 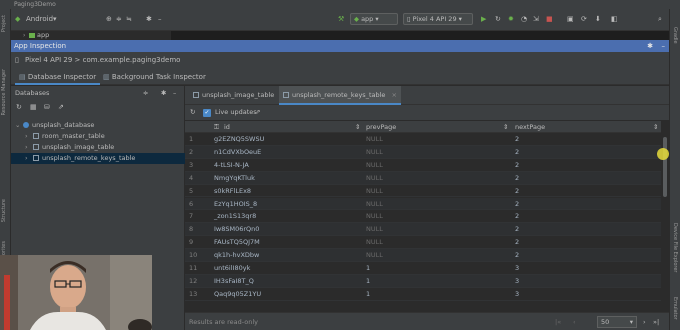 What do you see at coordinates (98, 125) in the screenshot?
I see `database-node: ⌄ unsplash_database` at bounding box center [98, 125].